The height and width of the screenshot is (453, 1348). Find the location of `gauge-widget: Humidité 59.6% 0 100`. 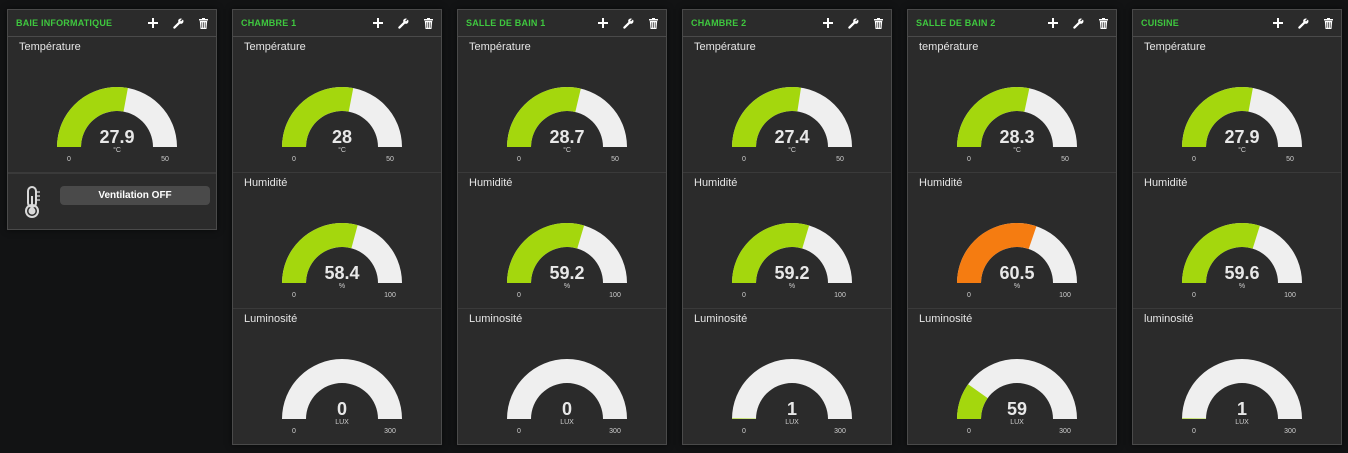

gauge-widget: Humidité 59.6% 0 100 is located at coordinates (1237, 241).